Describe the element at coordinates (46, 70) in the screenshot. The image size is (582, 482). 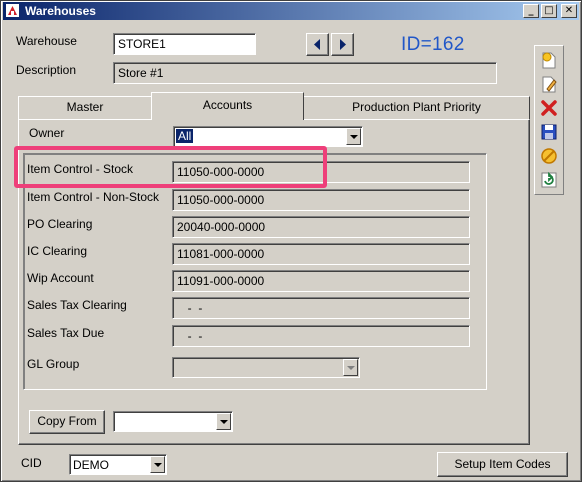
I see `description-label: Description` at that location.